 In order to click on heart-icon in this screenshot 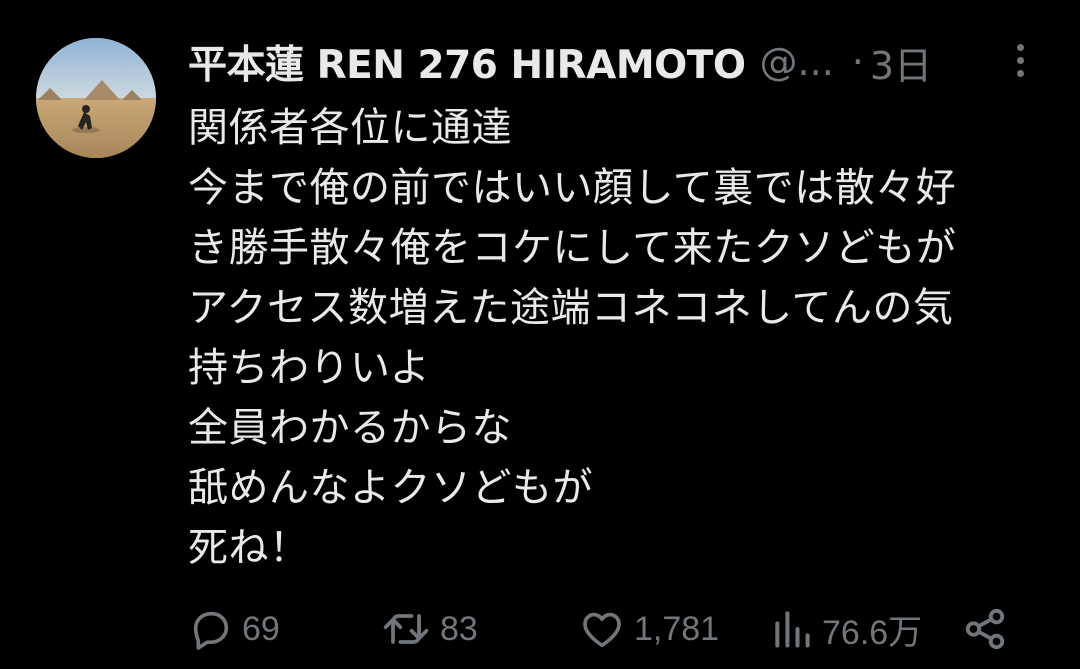, I will do `click(602, 630)`.